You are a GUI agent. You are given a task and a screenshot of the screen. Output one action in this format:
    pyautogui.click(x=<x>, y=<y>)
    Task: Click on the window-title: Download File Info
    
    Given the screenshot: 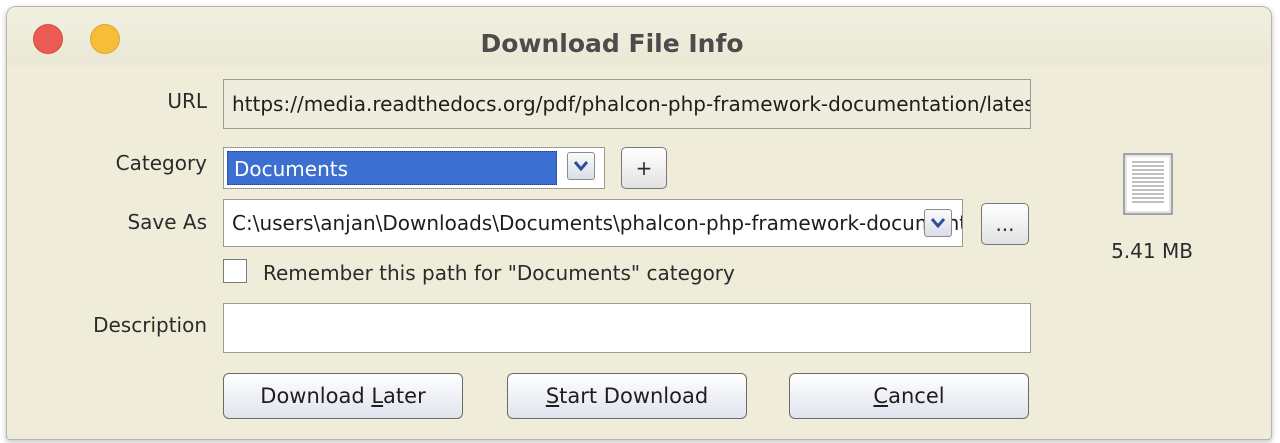 What is the action you would take?
    pyautogui.click(x=612, y=43)
    